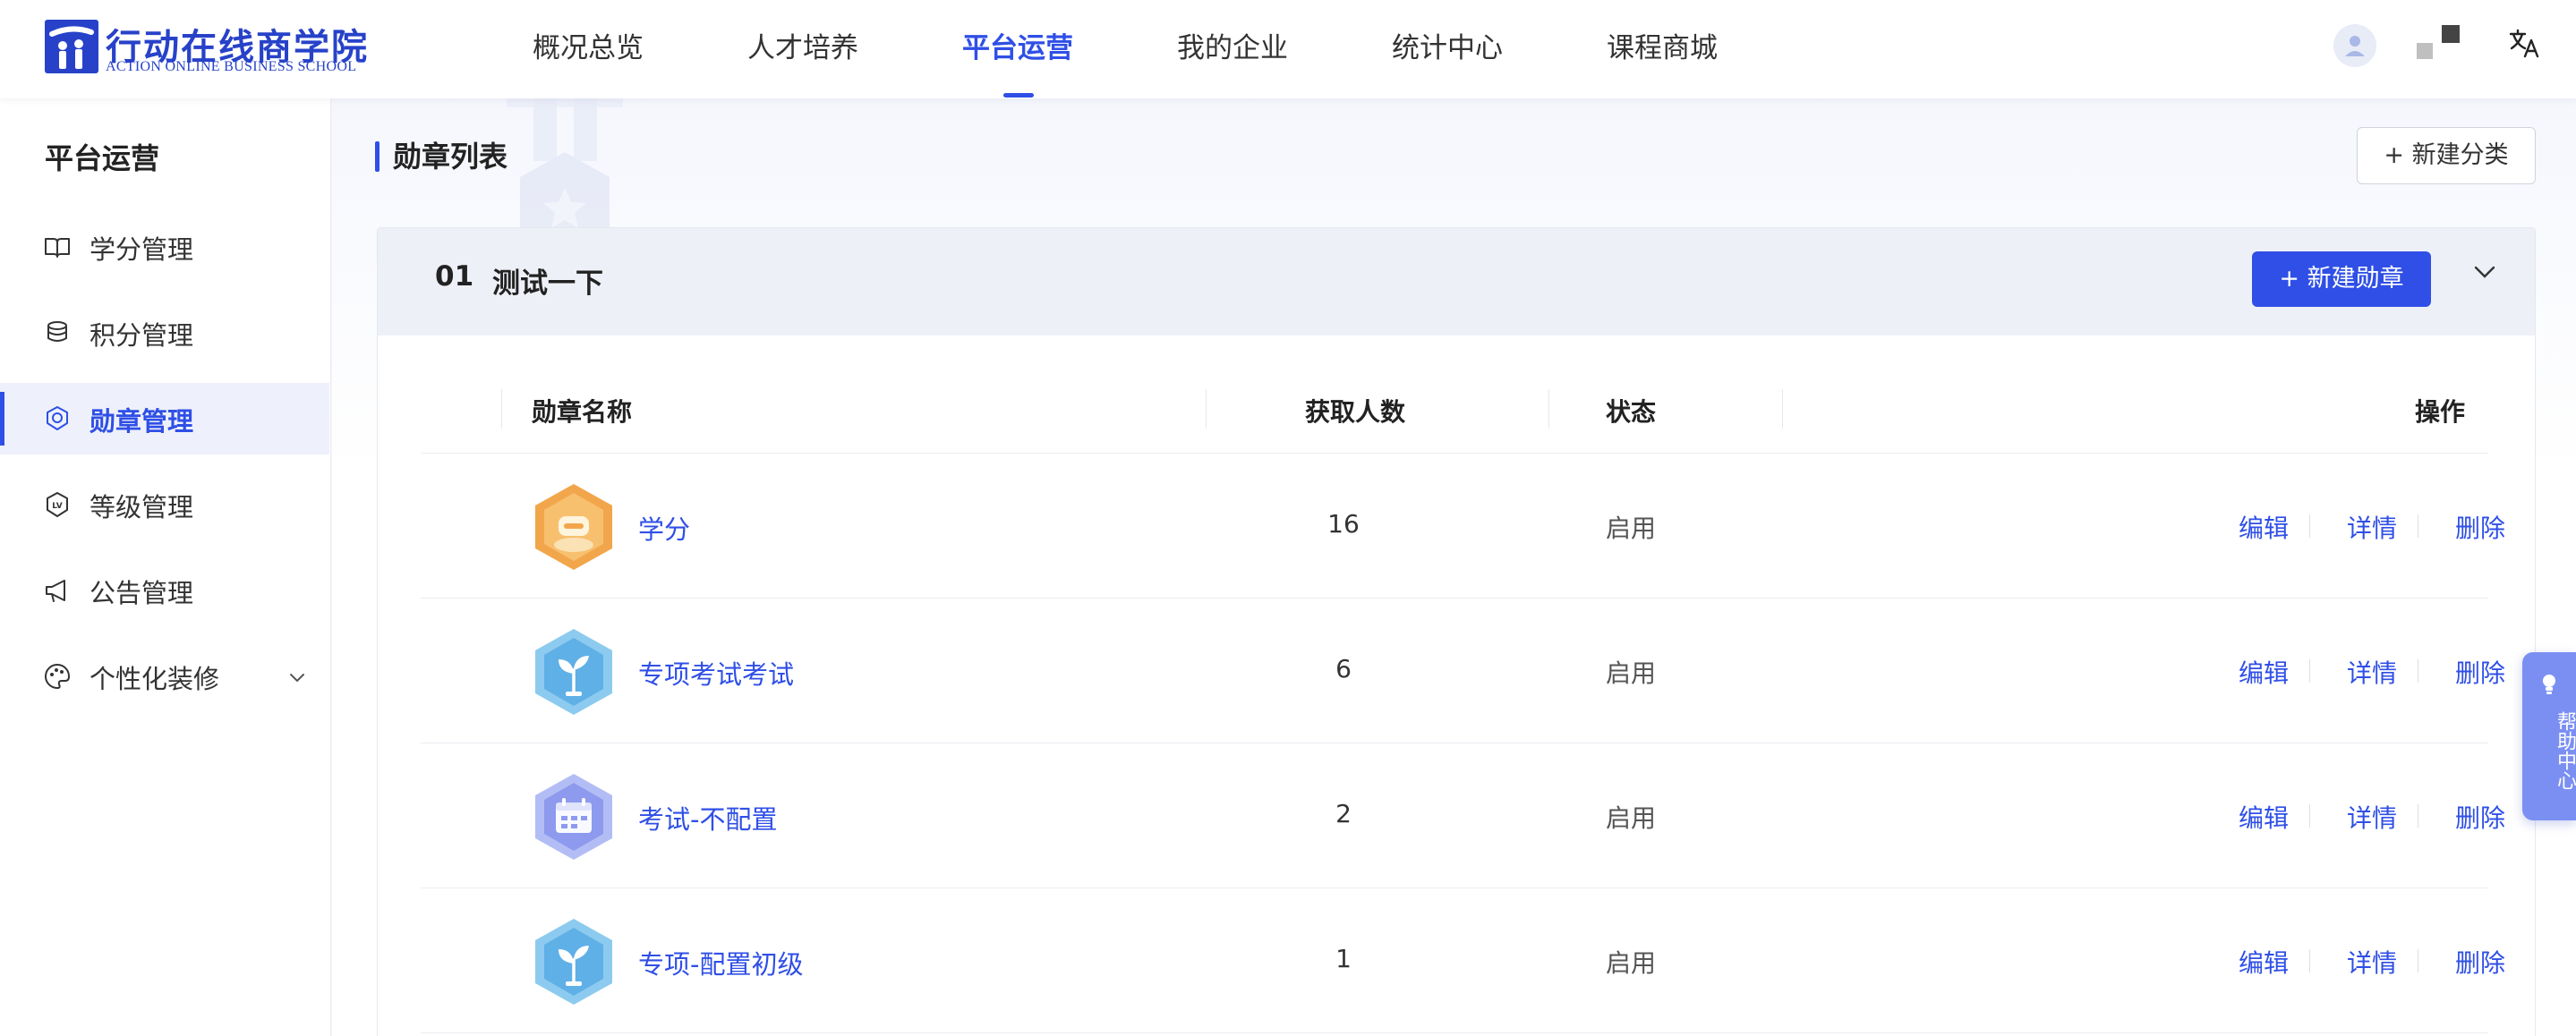 The image size is (2576, 1036). I want to click on acquired-count: 2, so click(1343, 814).